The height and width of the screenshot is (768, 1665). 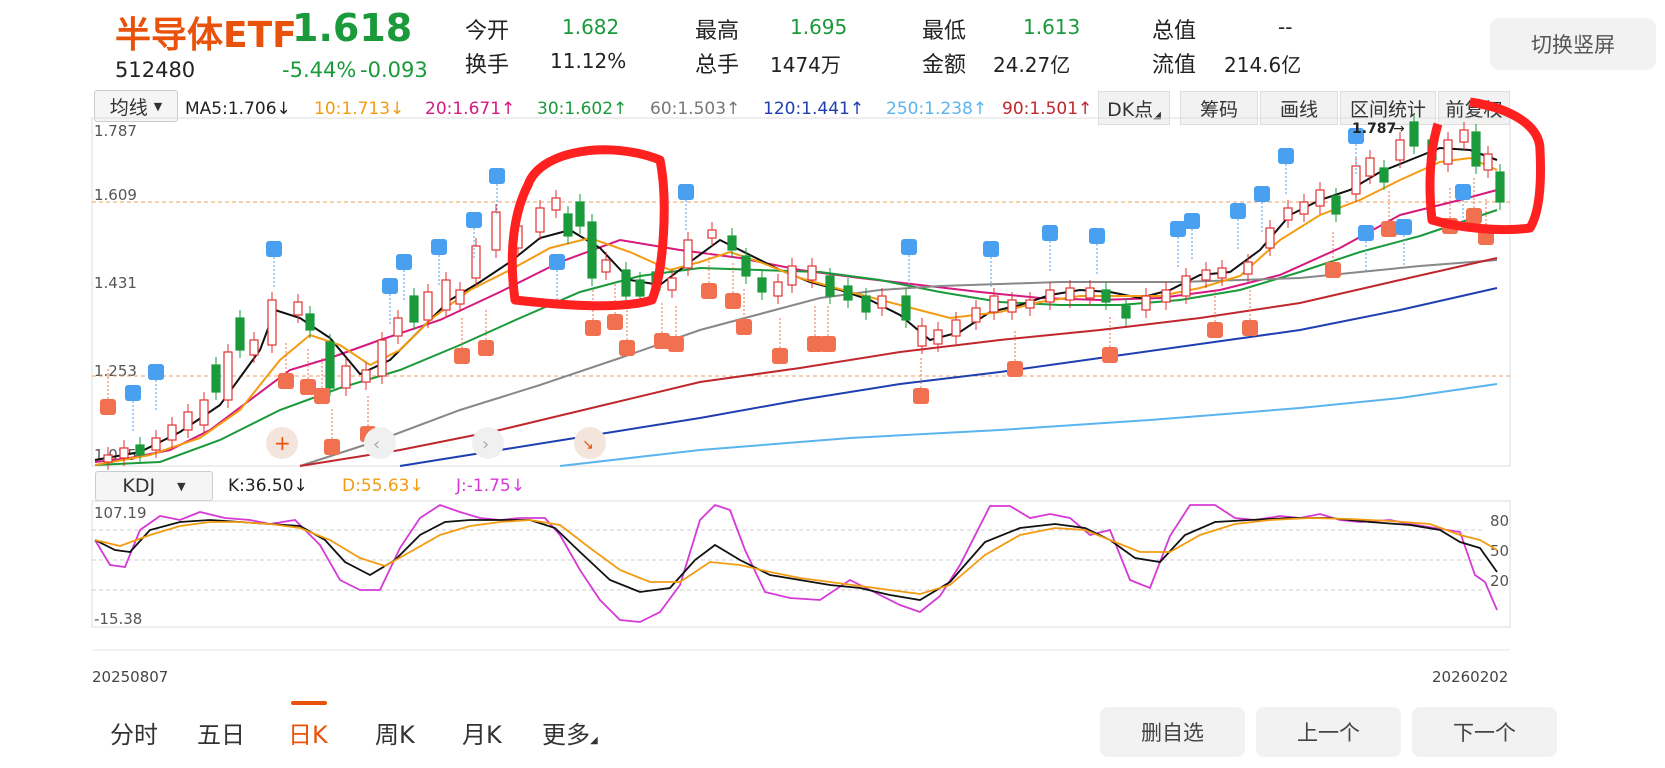 I want to click on tab-intraday: 分时, so click(x=134, y=732).